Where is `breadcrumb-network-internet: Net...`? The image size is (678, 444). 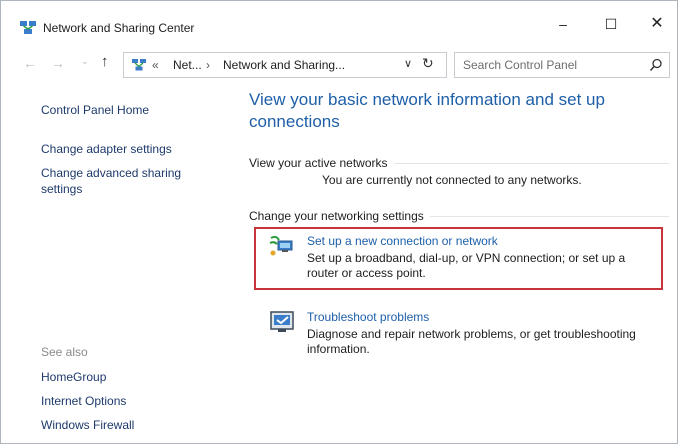
breadcrumb-network-internet: Net... is located at coordinates (187, 65).